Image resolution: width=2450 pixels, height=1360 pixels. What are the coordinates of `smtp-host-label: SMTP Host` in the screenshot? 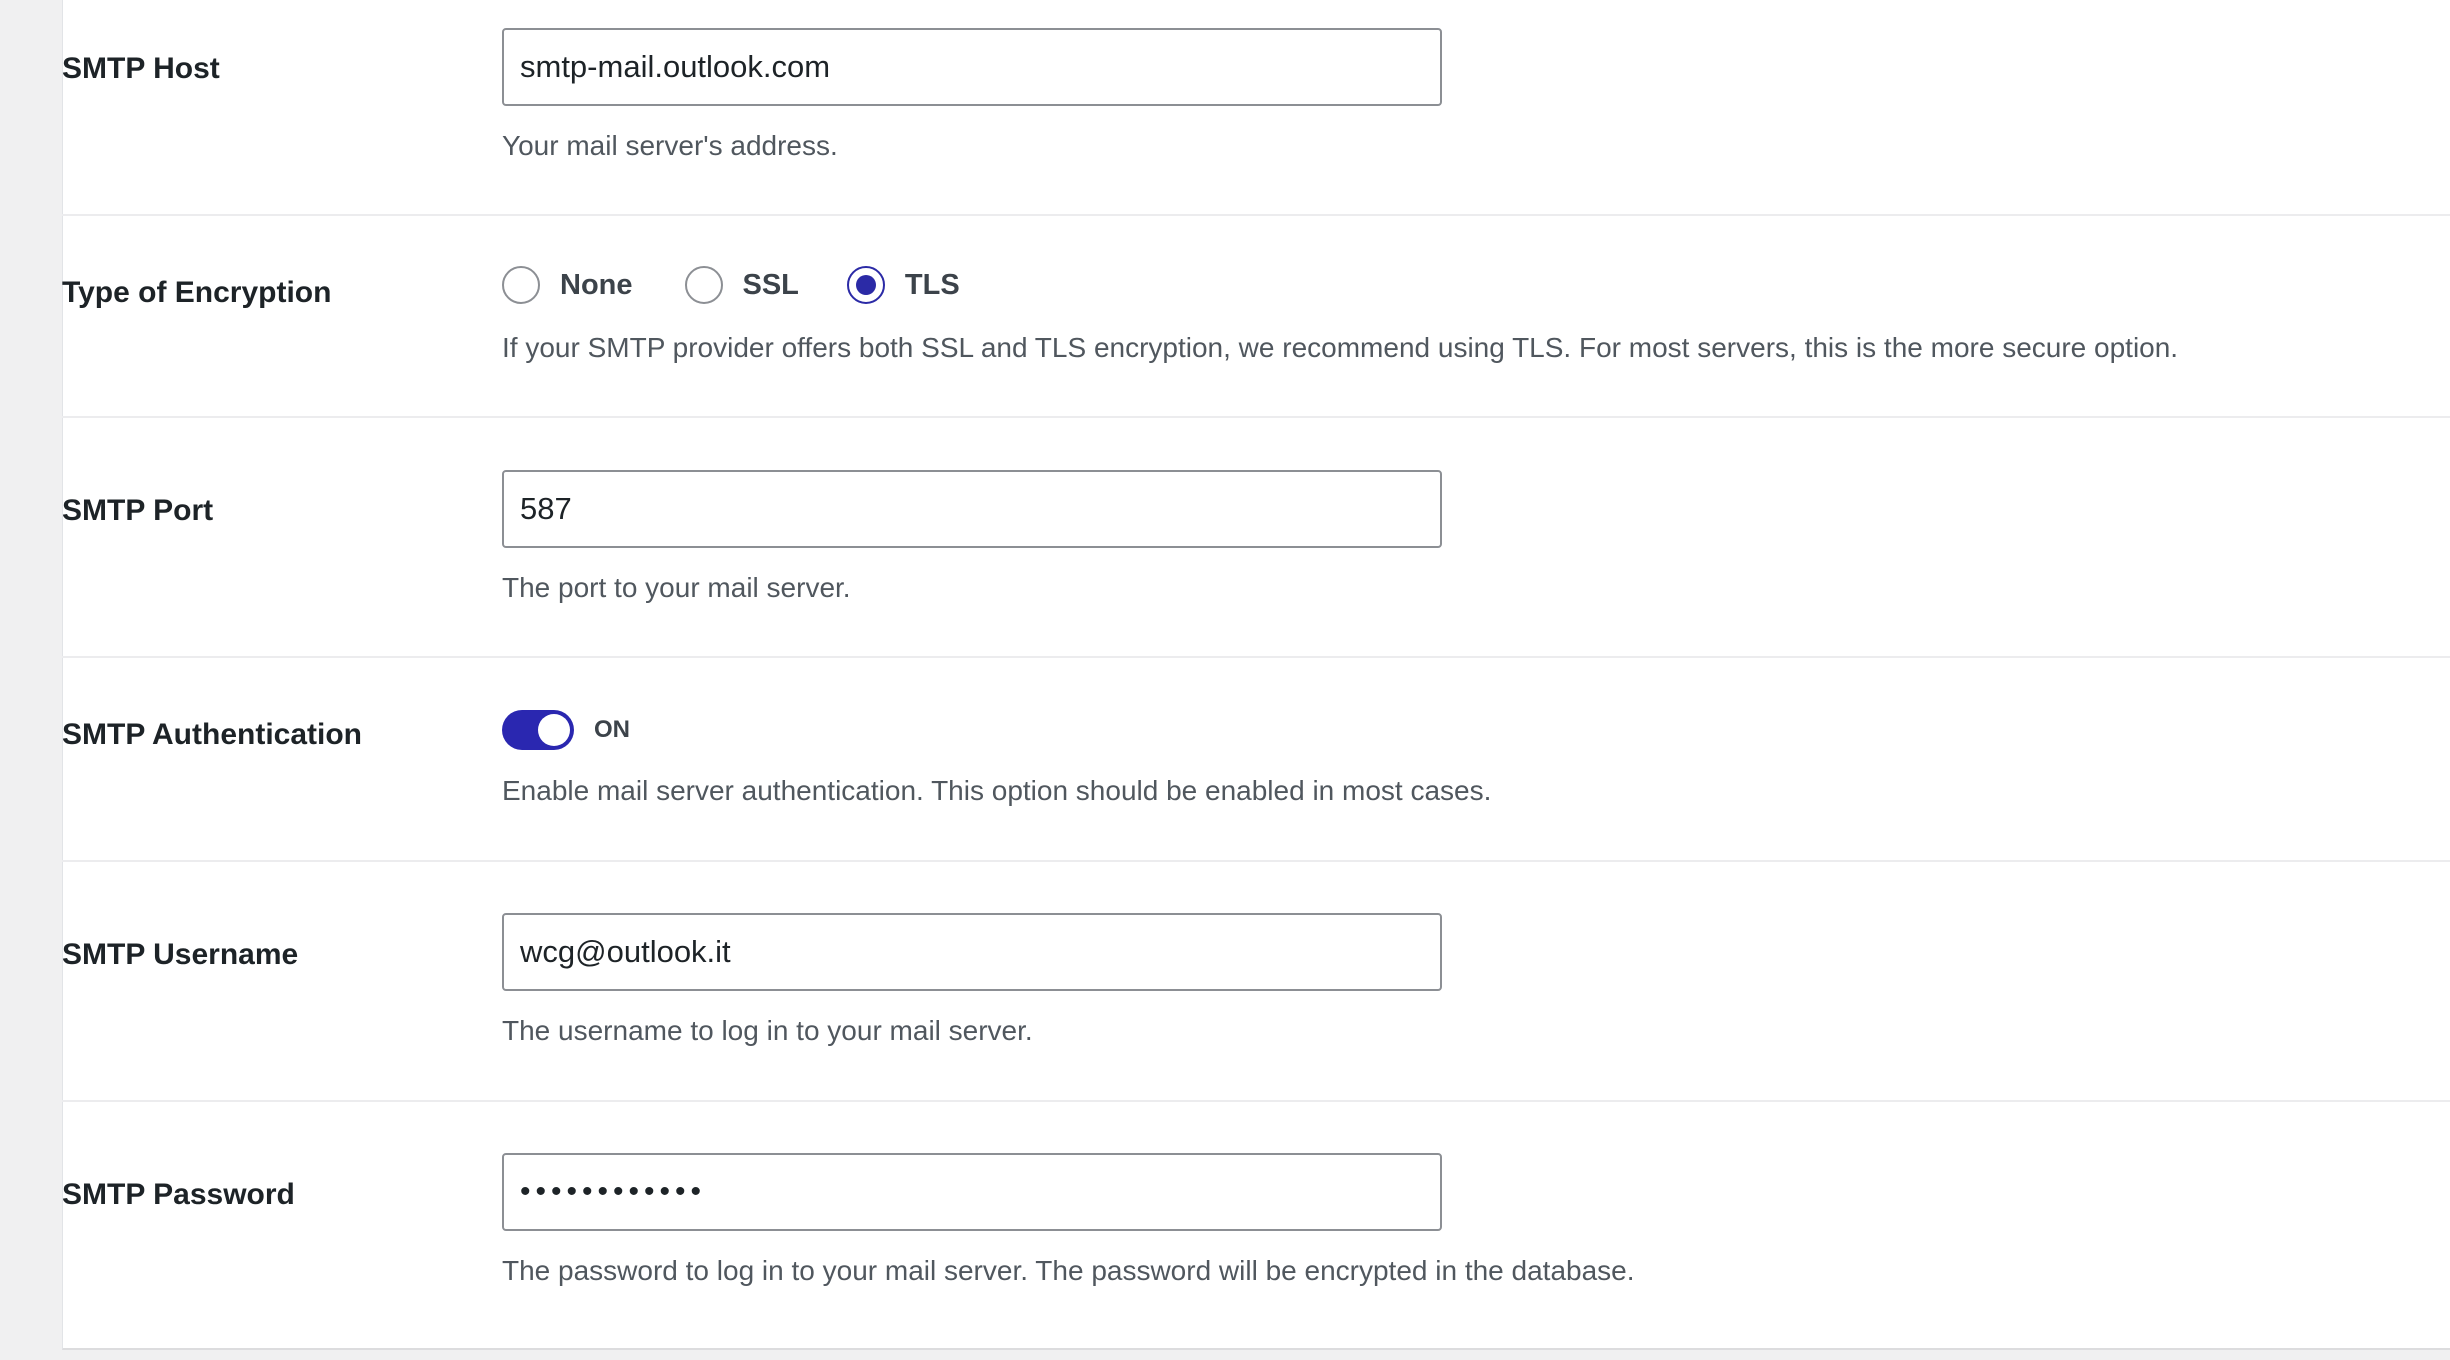 It's located at (141, 68).